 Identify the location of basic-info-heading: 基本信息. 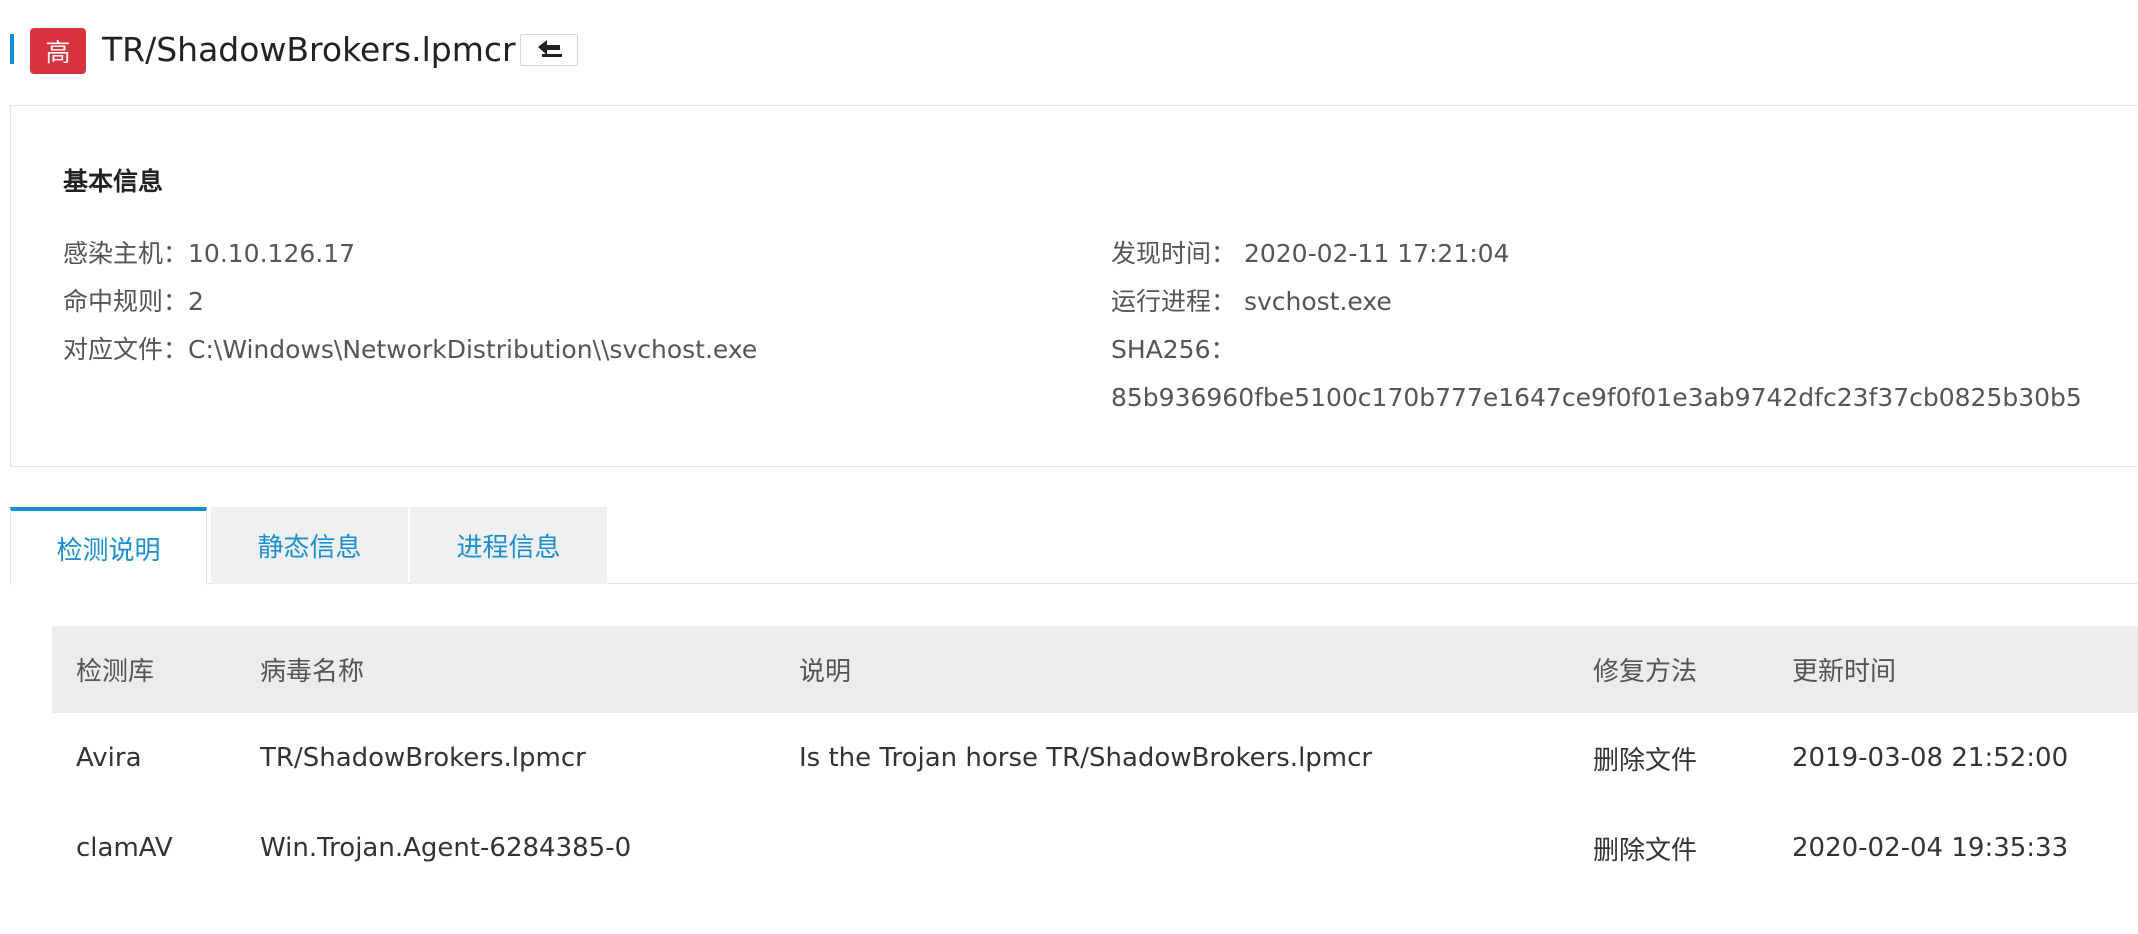
(113, 181).